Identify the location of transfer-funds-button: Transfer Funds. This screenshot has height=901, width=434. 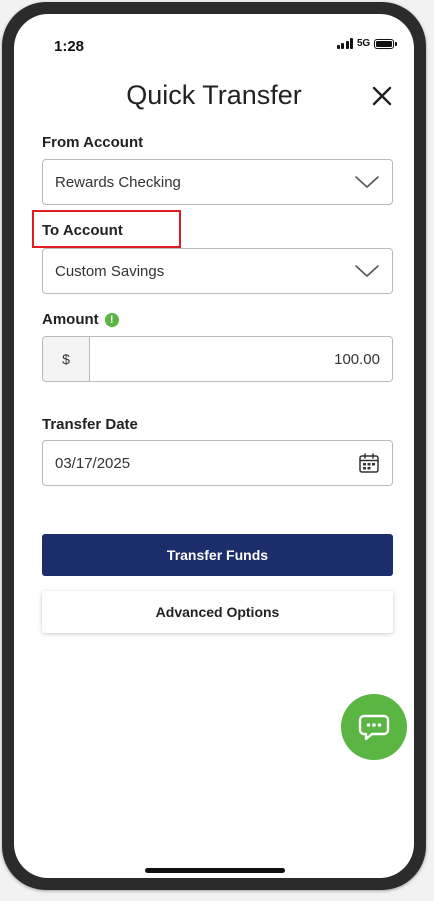
(217, 555).